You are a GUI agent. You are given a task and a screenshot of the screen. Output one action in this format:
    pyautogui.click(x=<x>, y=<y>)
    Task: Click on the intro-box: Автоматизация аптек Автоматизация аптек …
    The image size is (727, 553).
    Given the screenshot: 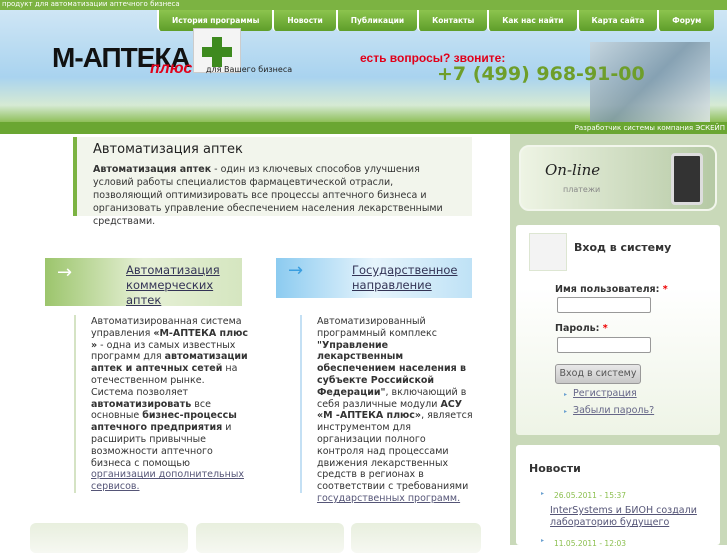 What is the action you would take?
    pyautogui.click(x=272, y=182)
    